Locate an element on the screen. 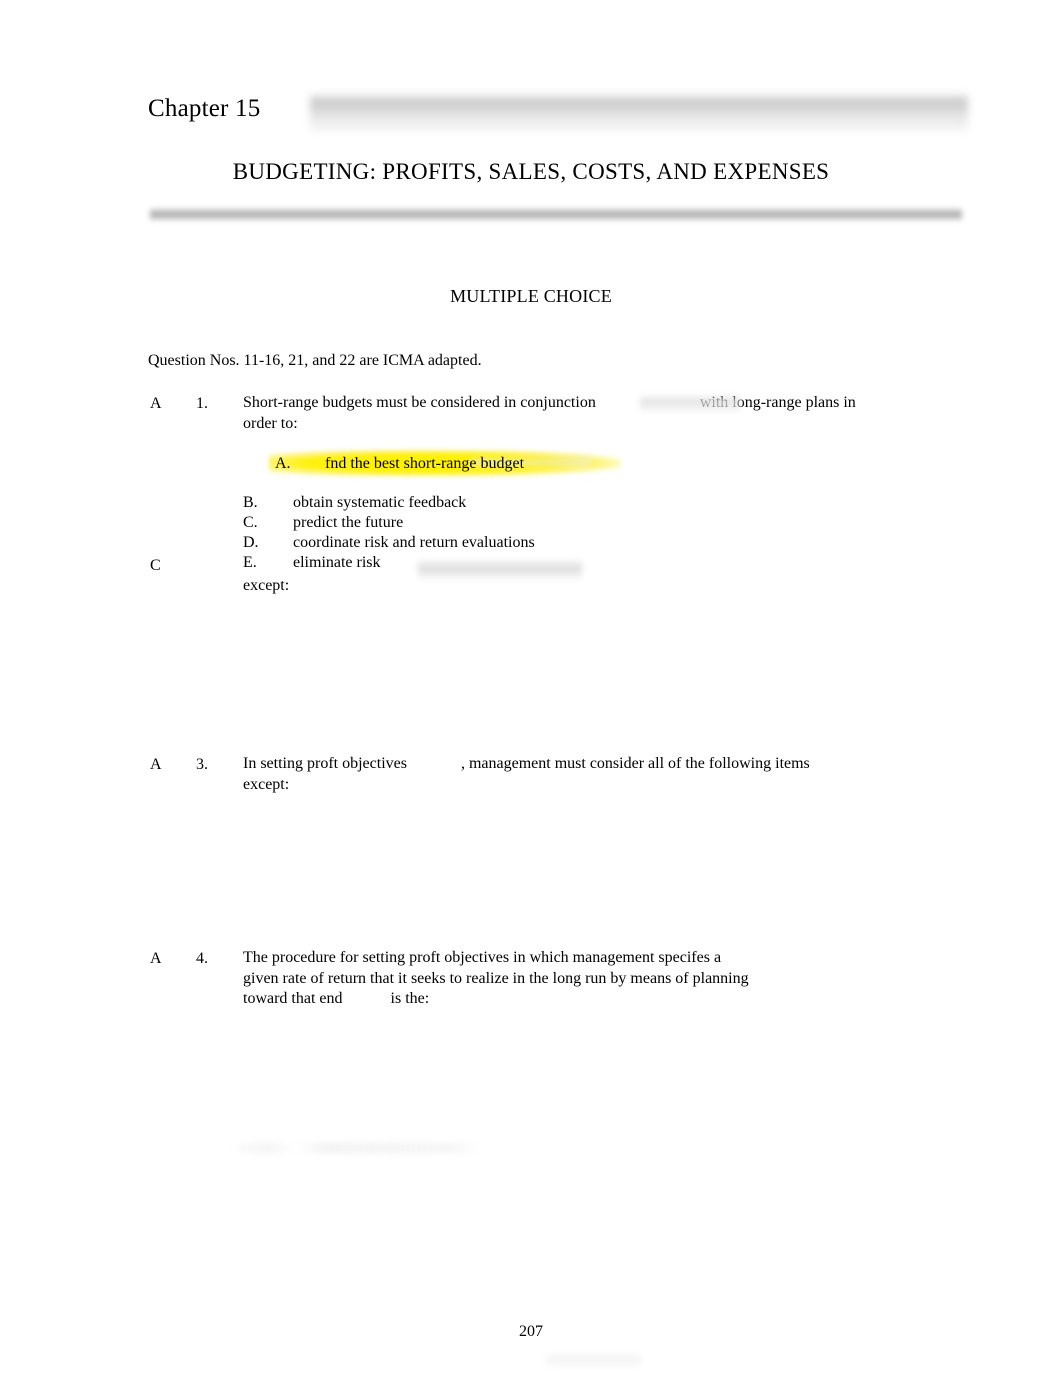 Image resolution: width=1062 pixels, height=1377 pixels. option-text: predict the future is located at coordinates (348, 522).